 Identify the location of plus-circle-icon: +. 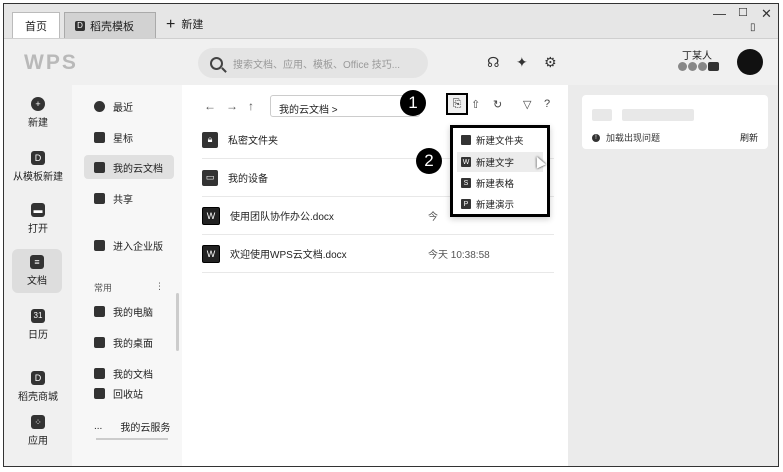
(38, 104).